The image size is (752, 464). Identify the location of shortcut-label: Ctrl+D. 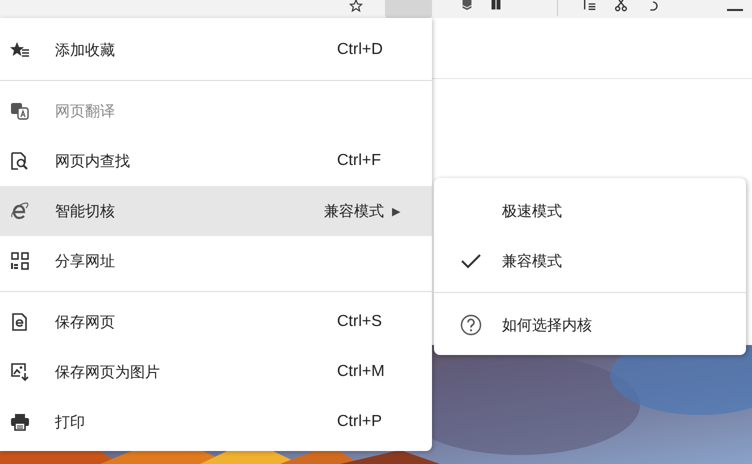
(360, 50).